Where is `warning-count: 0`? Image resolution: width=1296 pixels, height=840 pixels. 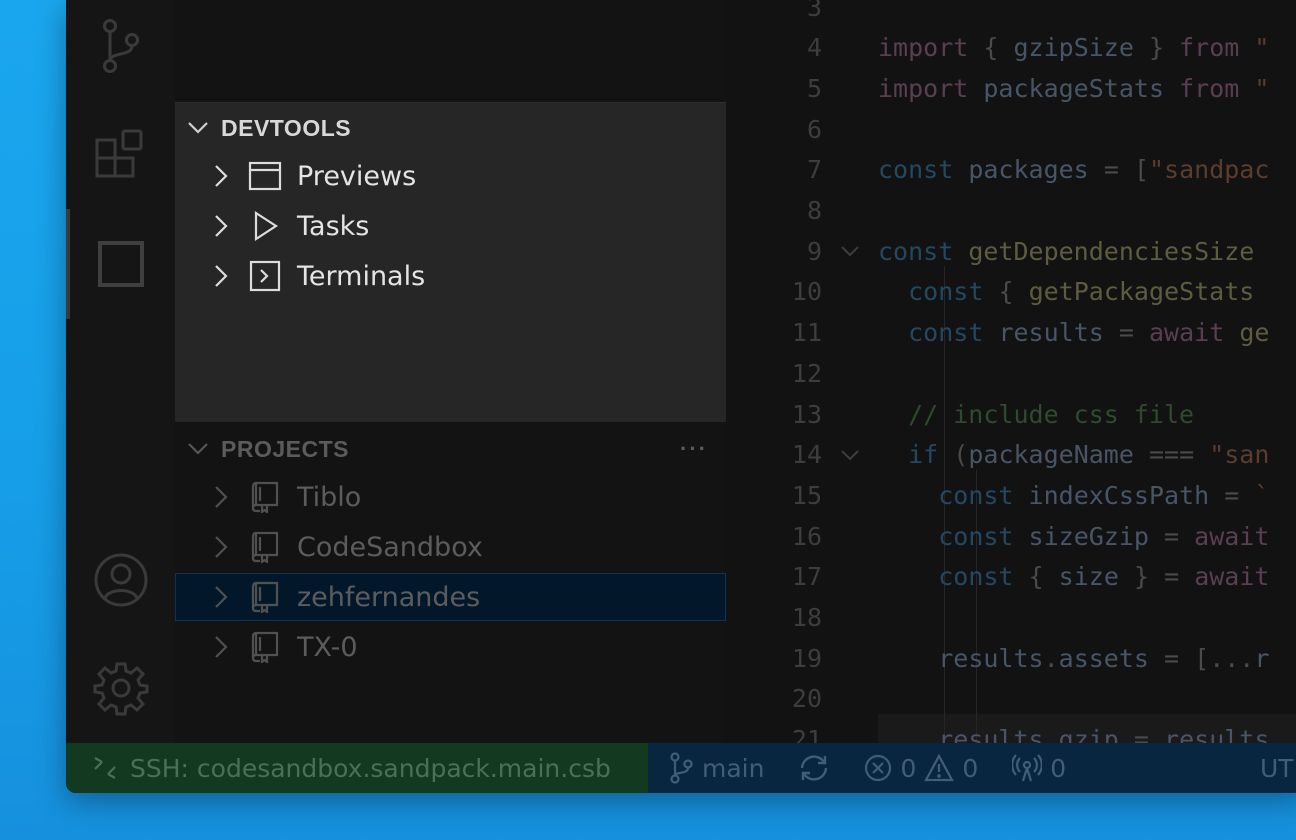
warning-count: 0 is located at coordinates (970, 768).